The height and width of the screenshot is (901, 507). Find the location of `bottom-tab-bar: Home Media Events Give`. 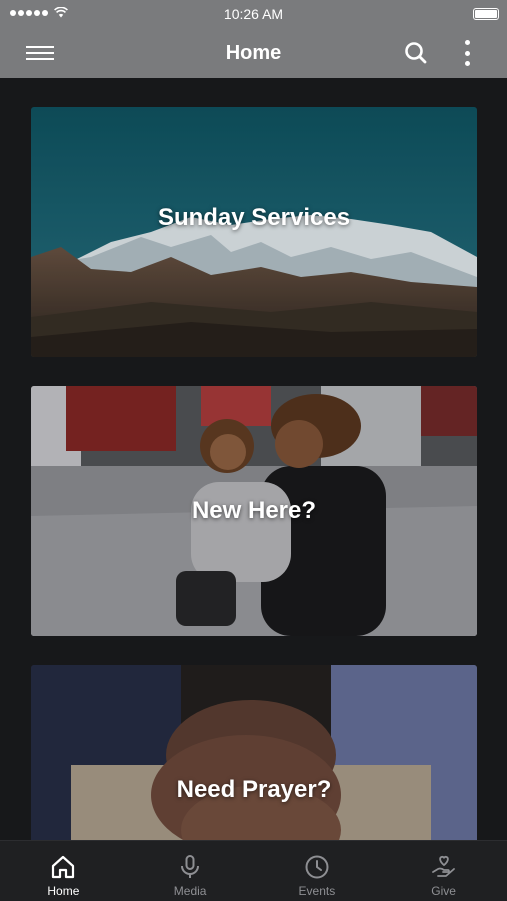

bottom-tab-bar: Home Media Events Give is located at coordinates (253, 870).